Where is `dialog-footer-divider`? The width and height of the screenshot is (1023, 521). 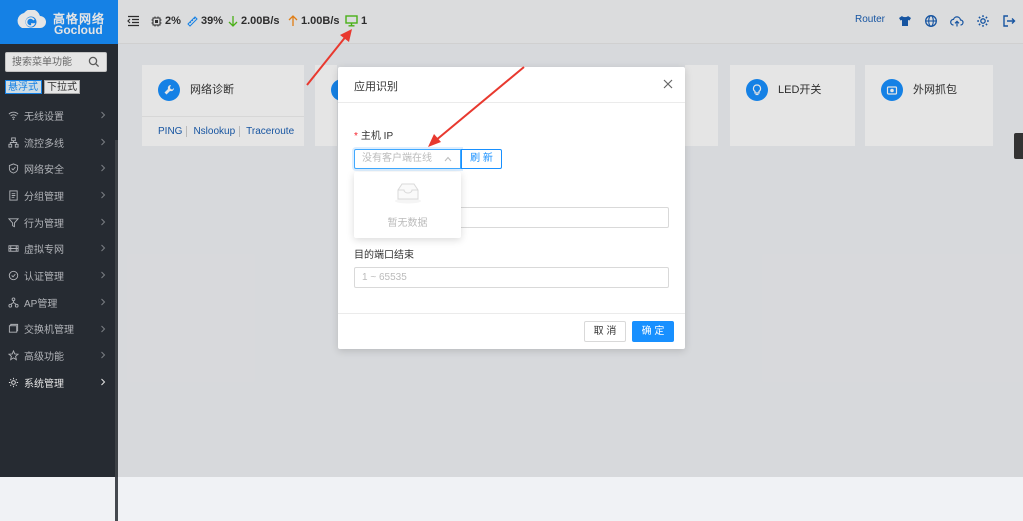
dialog-footer-divider is located at coordinates (511, 313).